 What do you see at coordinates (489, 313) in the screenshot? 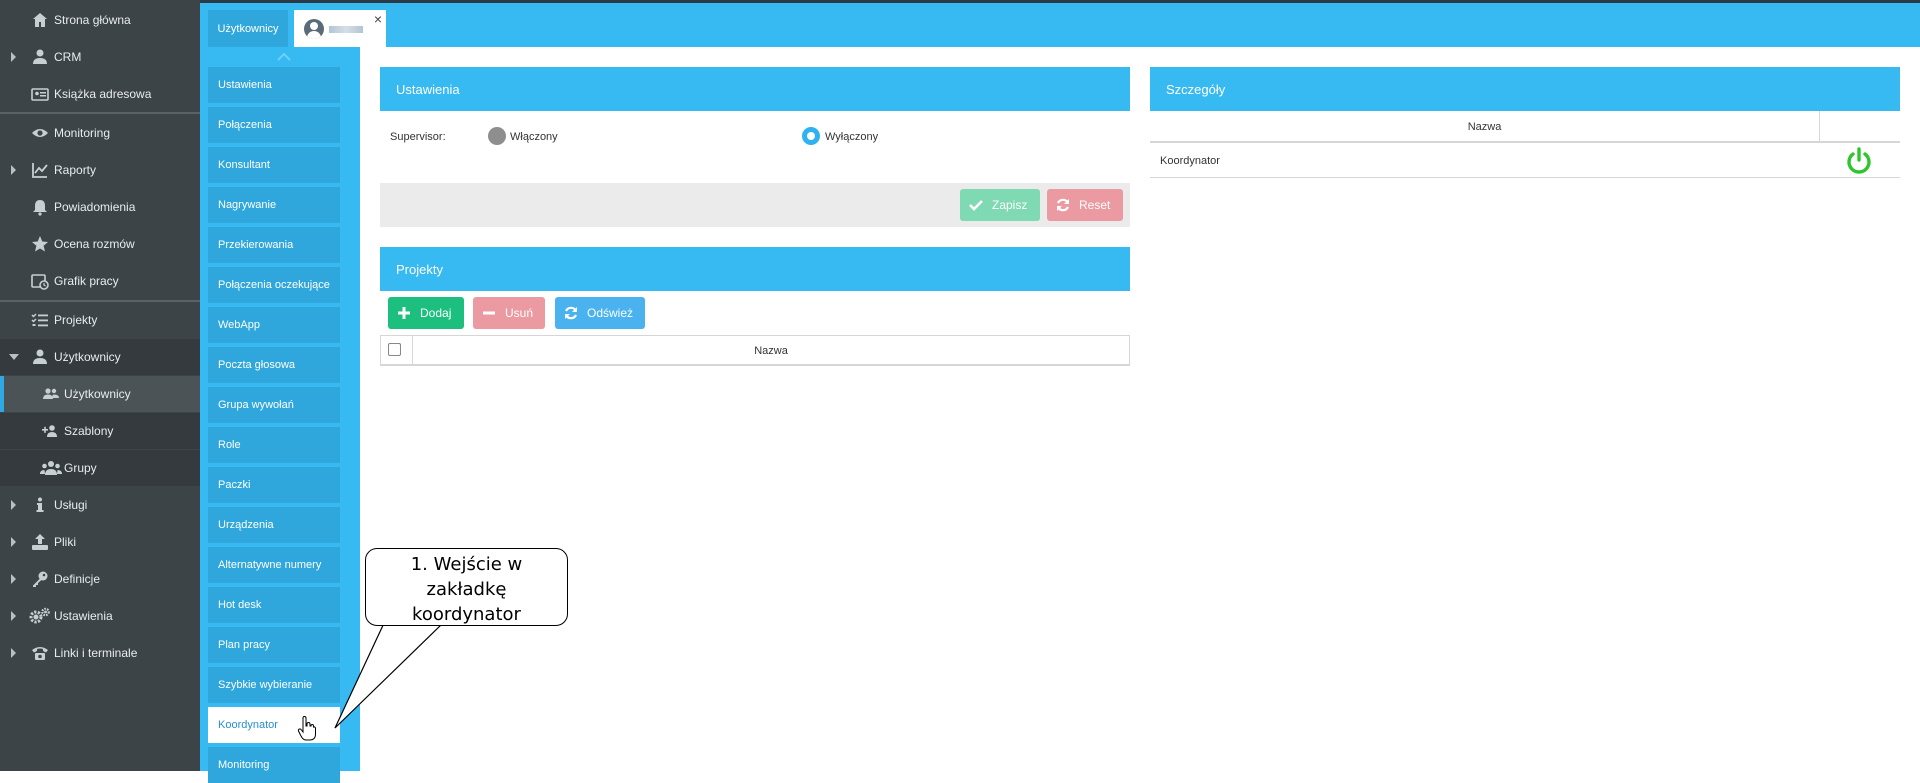
I see `minus-icon` at bounding box center [489, 313].